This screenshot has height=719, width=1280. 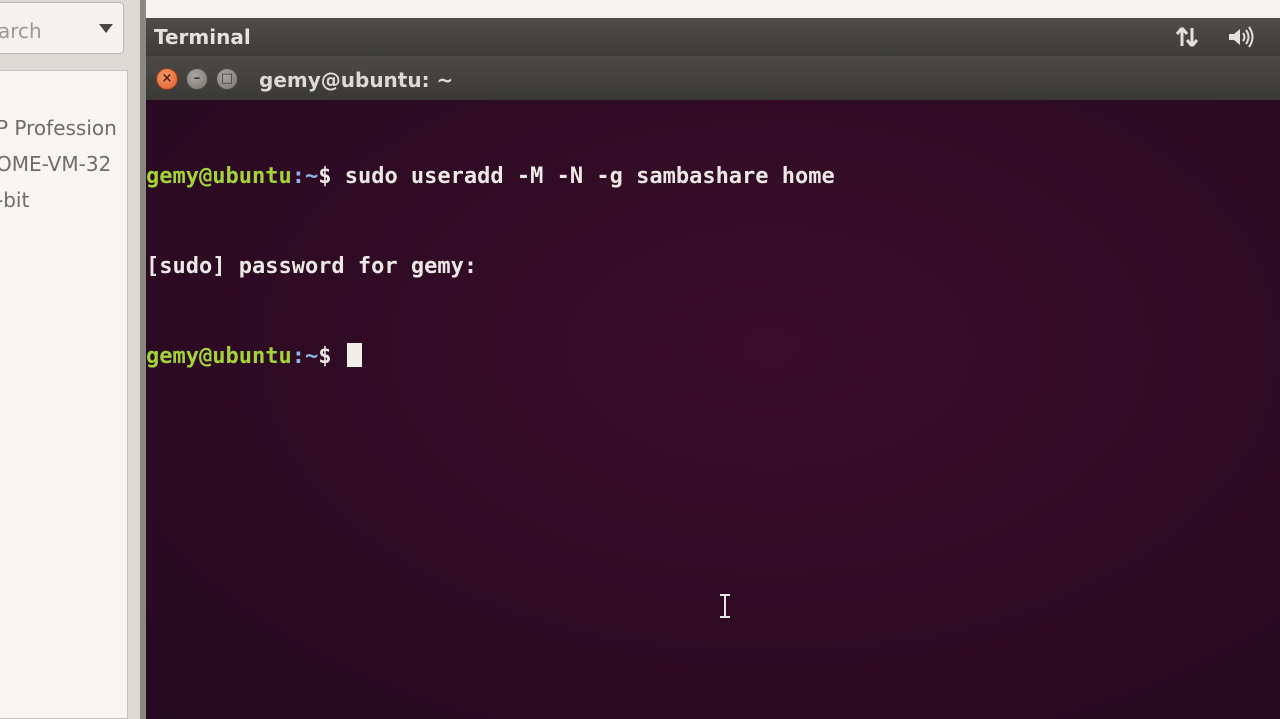 What do you see at coordinates (354, 355) in the screenshot?
I see `text-cursor` at bounding box center [354, 355].